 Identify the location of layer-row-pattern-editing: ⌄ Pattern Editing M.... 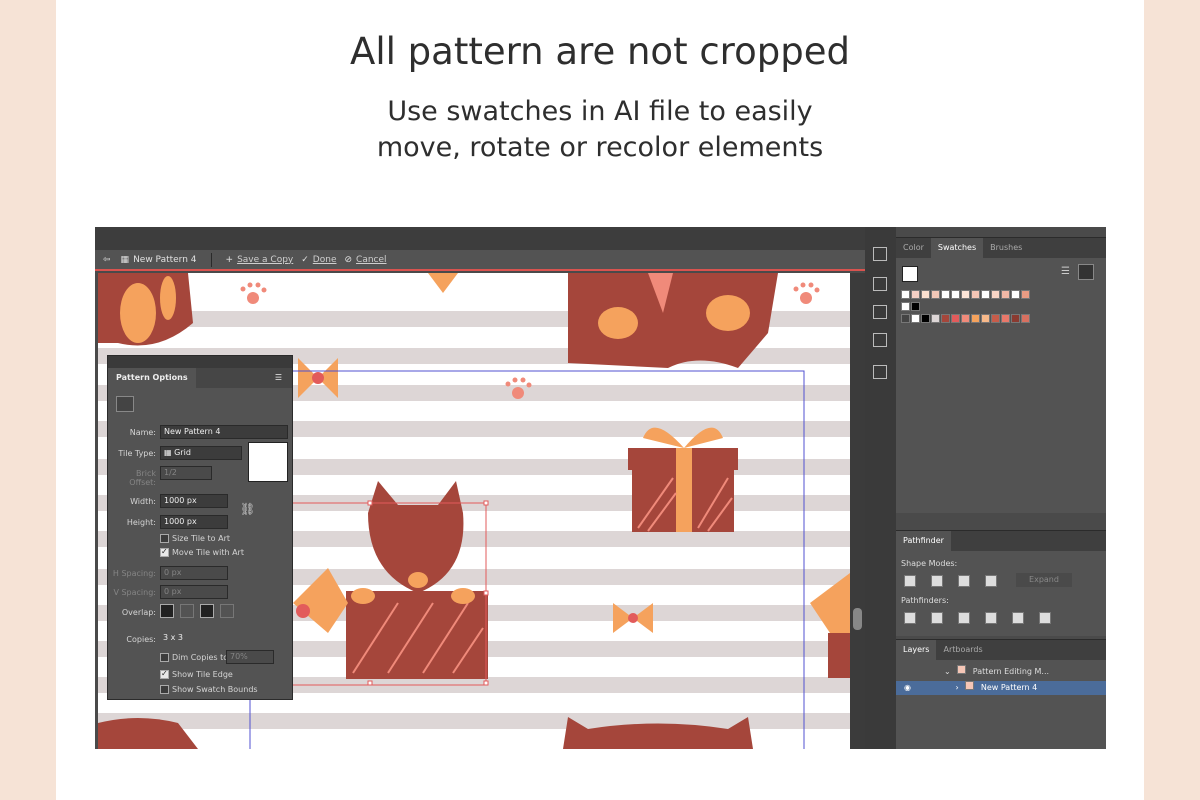
(1001, 672).